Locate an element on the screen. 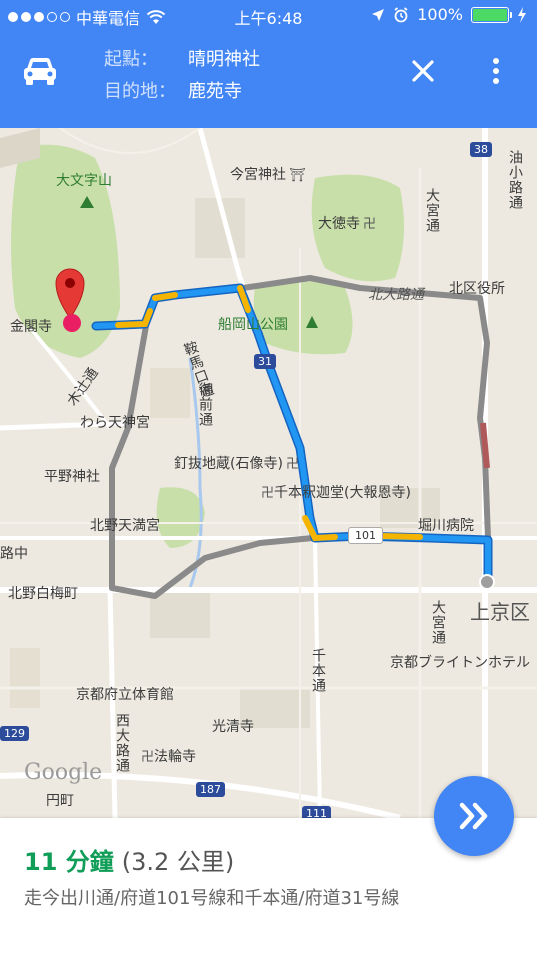  shrine-icon: ⛩ is located at coordinates (297, 175).